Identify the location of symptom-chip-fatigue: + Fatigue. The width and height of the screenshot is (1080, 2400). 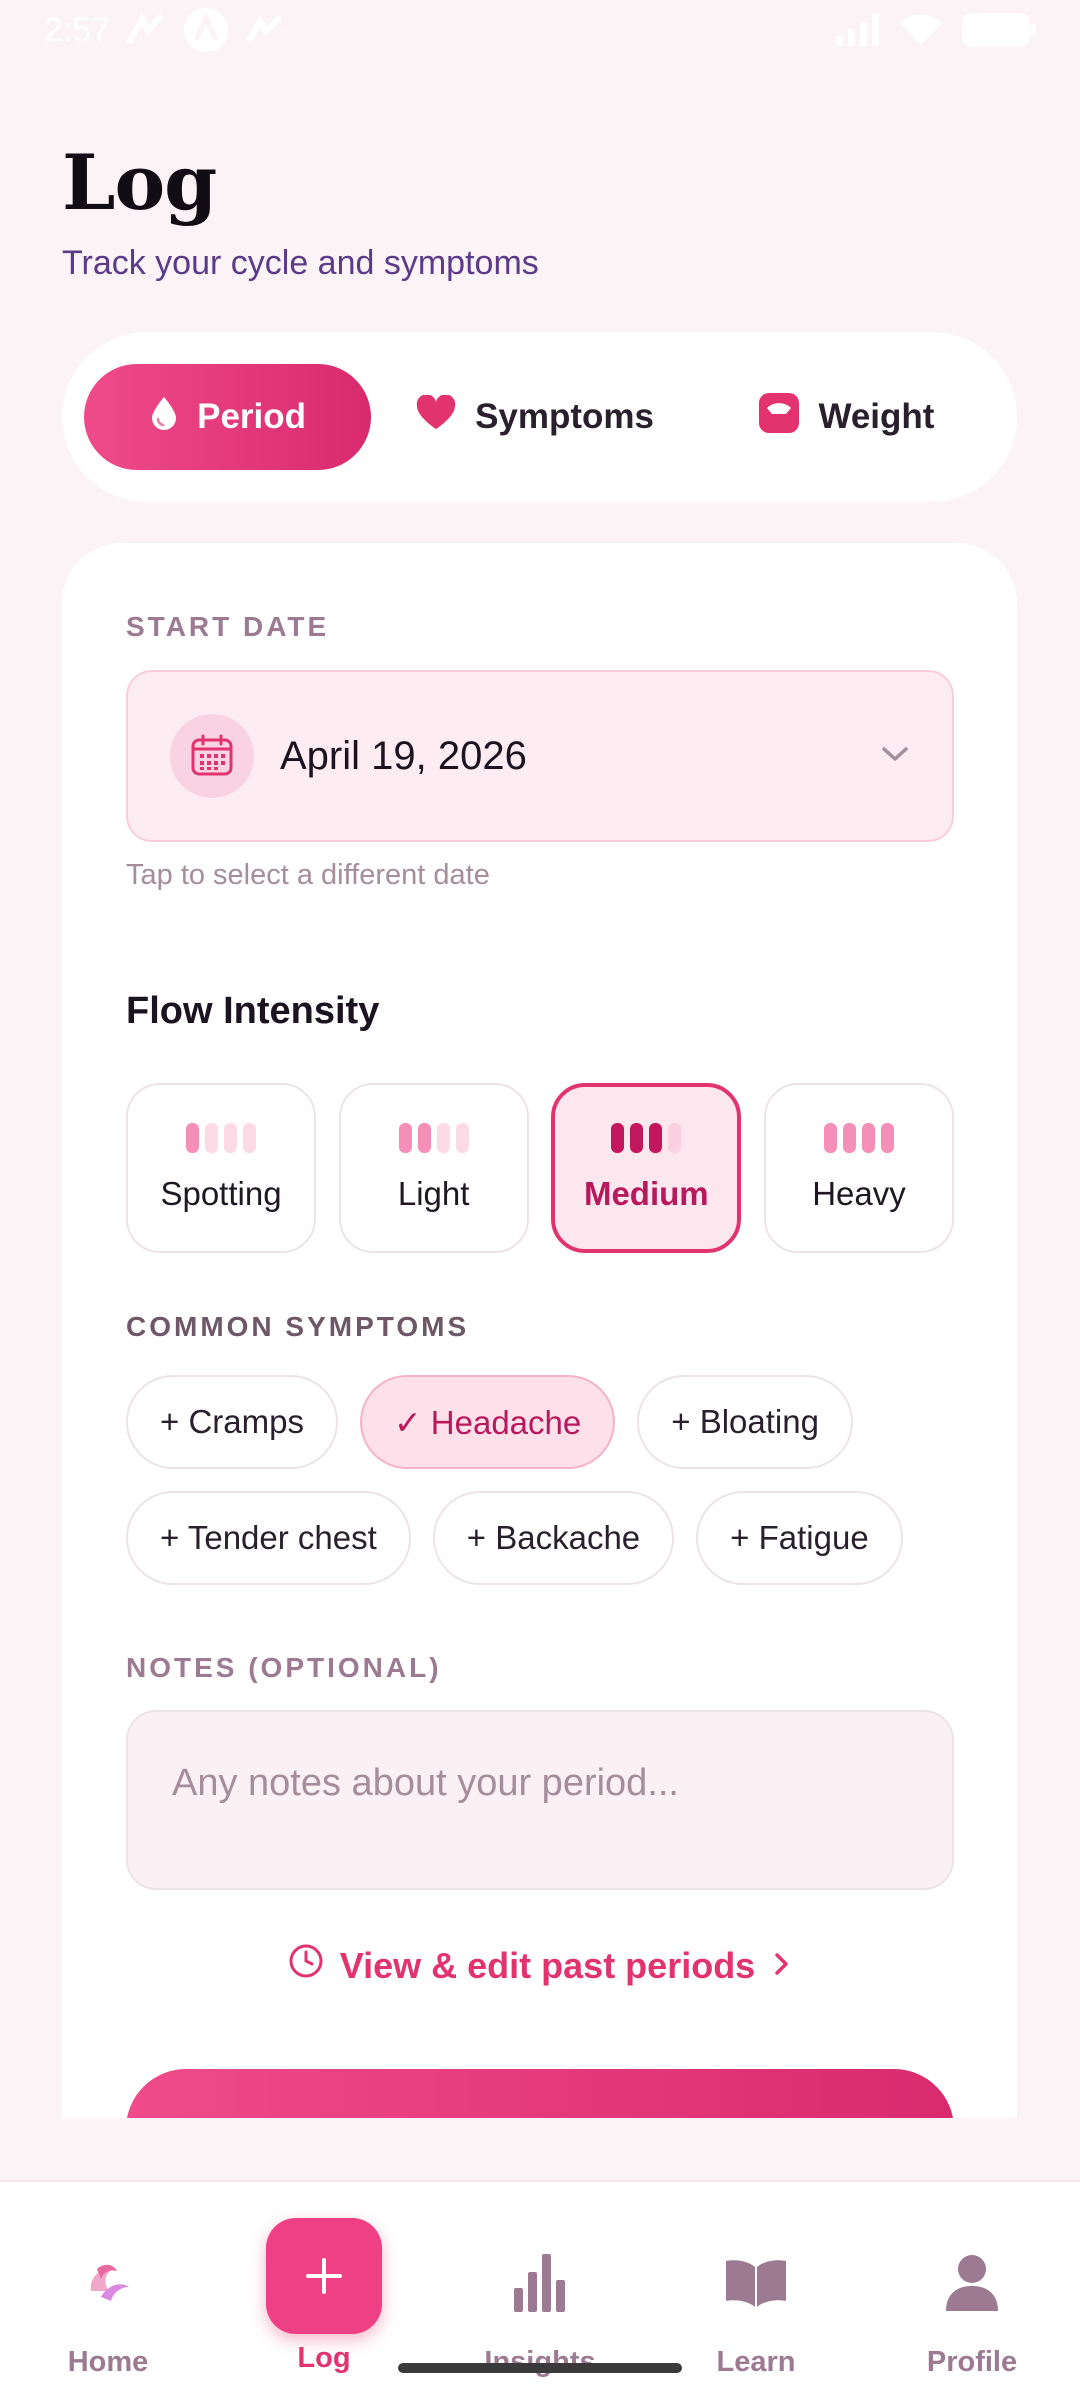
(799, 1538).